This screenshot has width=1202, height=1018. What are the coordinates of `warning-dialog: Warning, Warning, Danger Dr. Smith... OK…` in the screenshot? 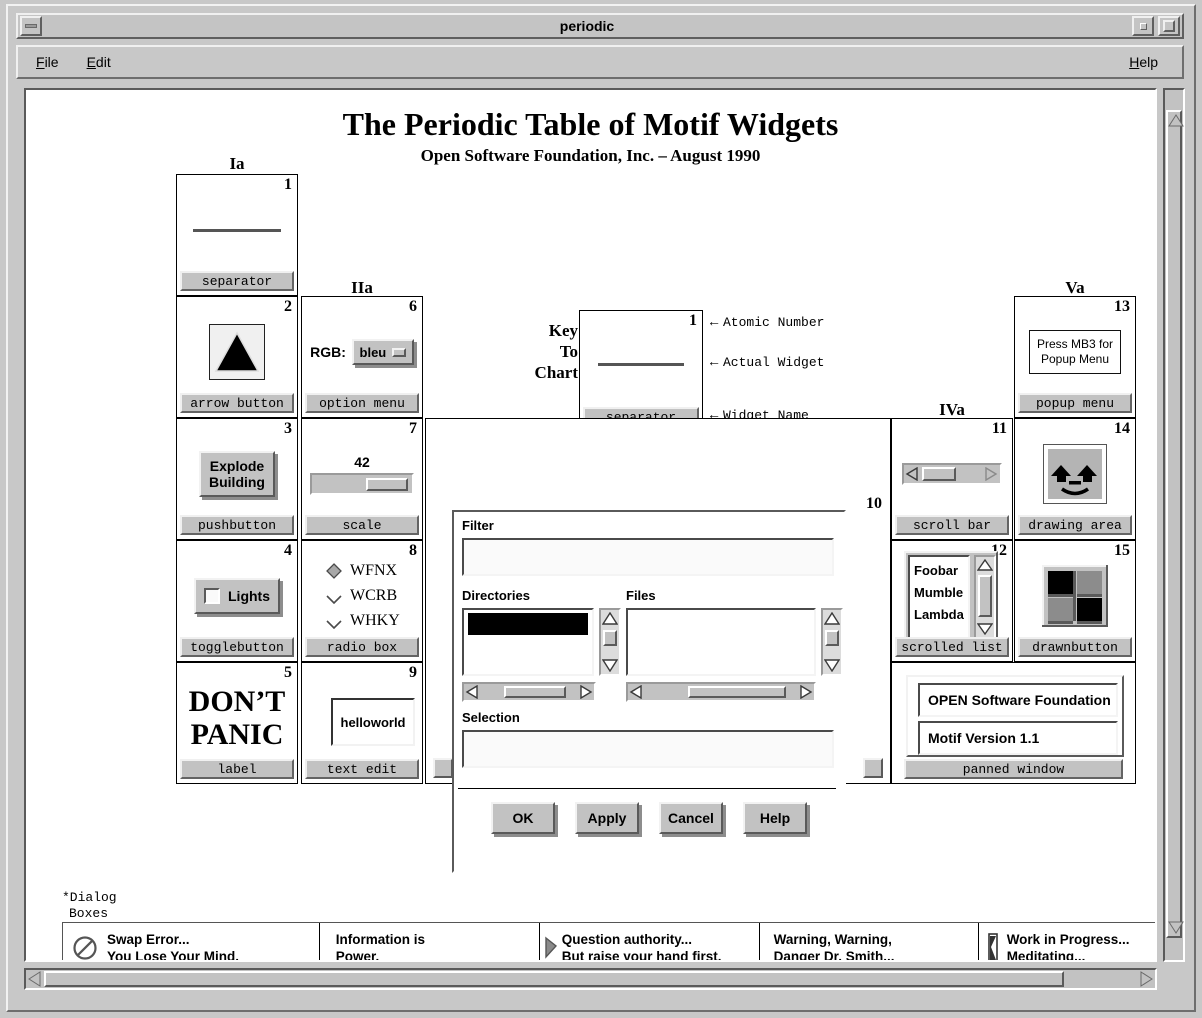 It's located at (869, 941).